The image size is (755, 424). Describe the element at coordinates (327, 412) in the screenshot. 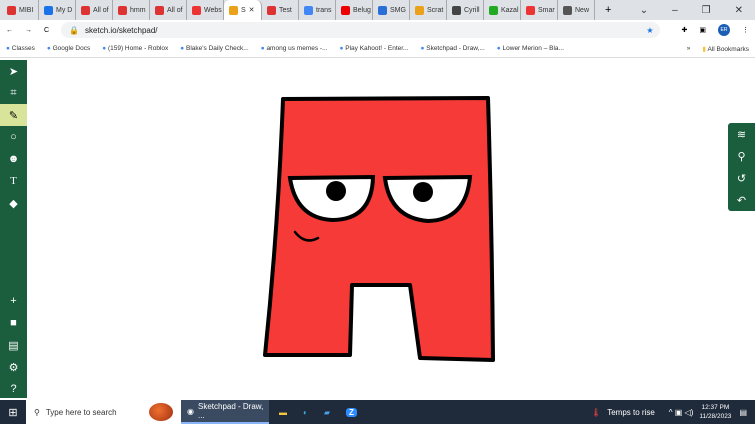

I see `store-icon: ▰` at that location.